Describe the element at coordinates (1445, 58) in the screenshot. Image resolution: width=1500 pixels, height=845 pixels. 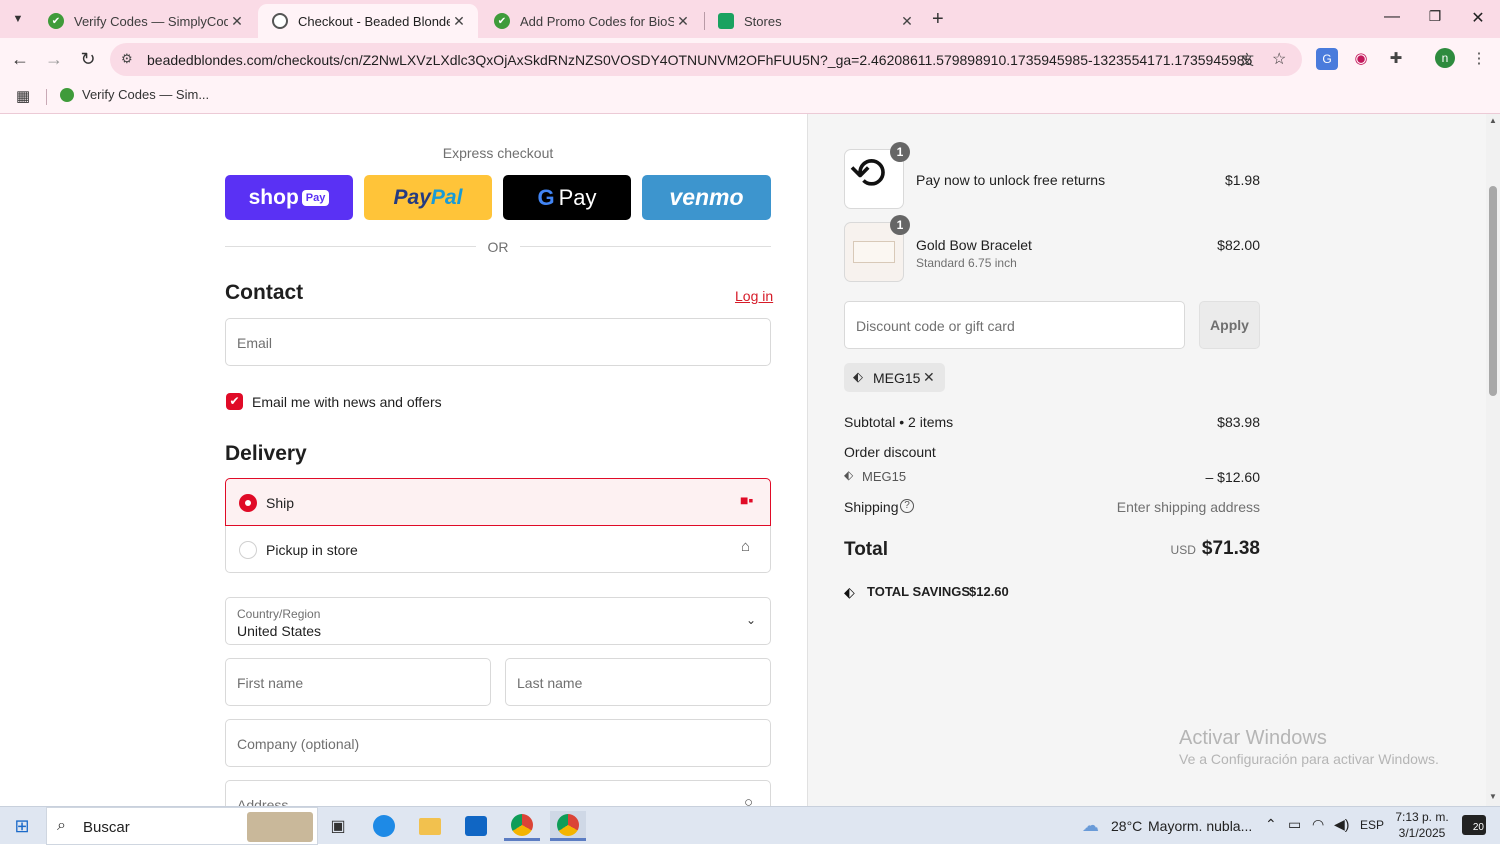
I see `profile-avatar: n` at that location.